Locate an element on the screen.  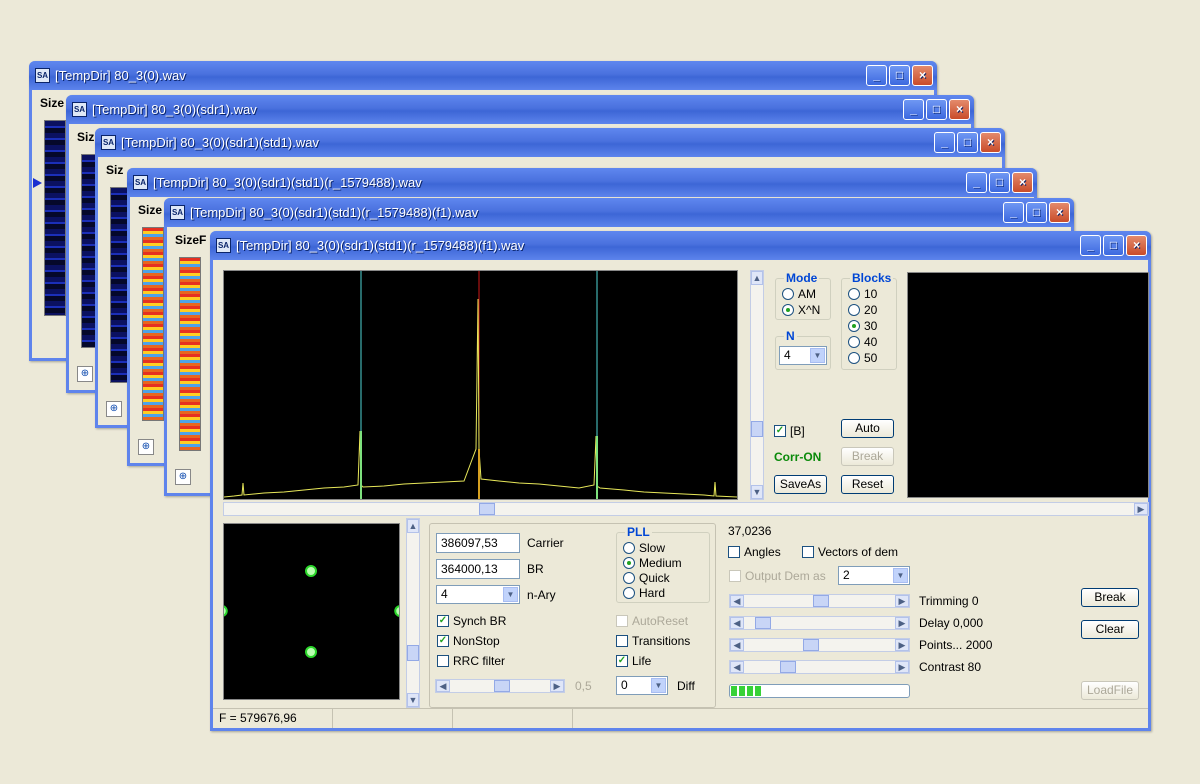
angles-checkbox: Angles is located at coordinates (754, 552).